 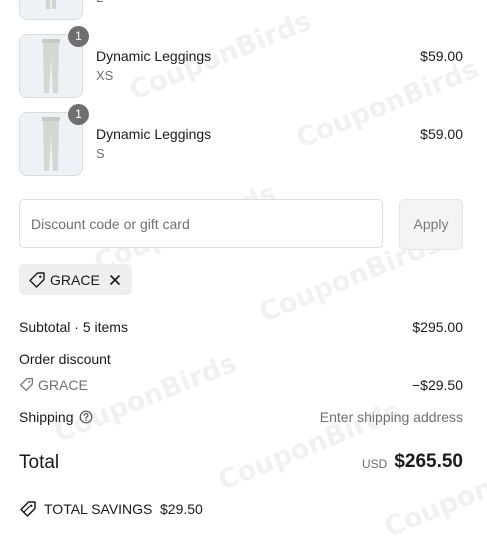 I want to click on savings-tag-icon, so click(x=28, y=510).